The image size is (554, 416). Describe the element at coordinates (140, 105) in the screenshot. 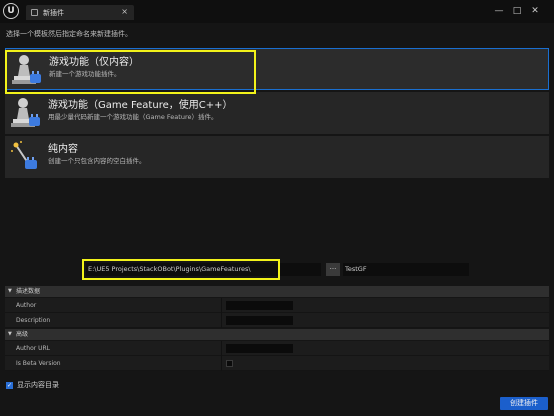

I see `template-title: 游戏功能（Game Feature，使用C++）` at that location.